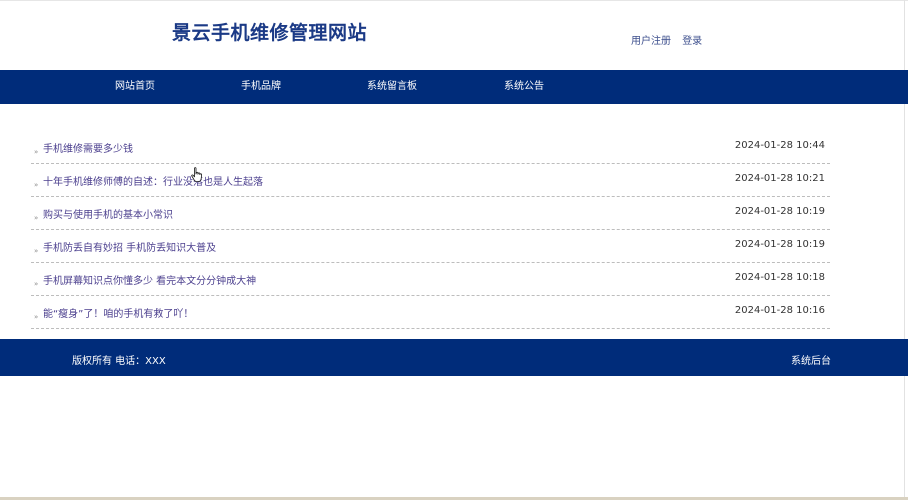  Describe the element at coordinates (454, 0) in the screenshot. I see `top-border` at that location.